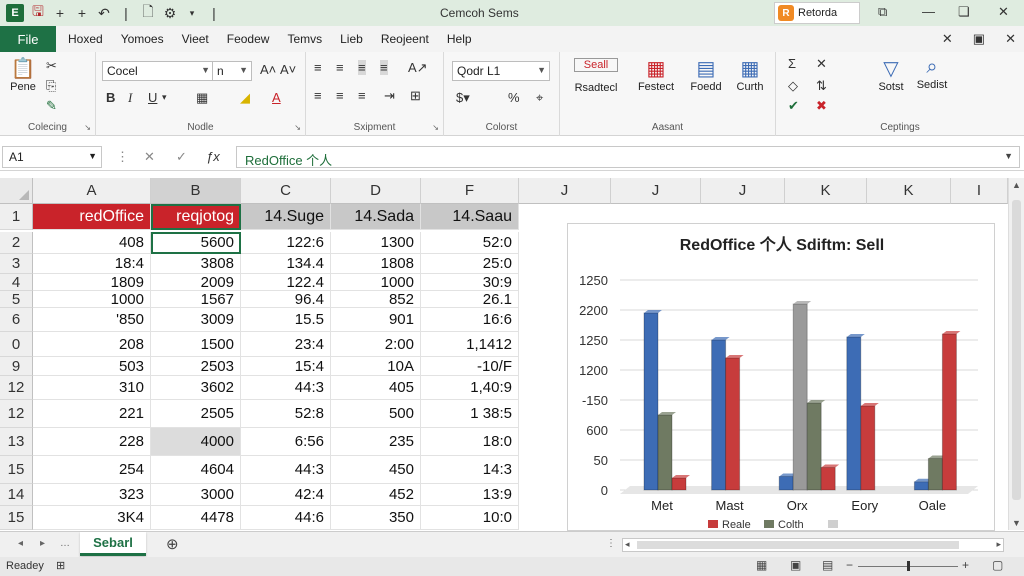  What do you see at coordinates (92, 191) in the screenshot?
I see `column-header: A` at bounding box center [92, 191].